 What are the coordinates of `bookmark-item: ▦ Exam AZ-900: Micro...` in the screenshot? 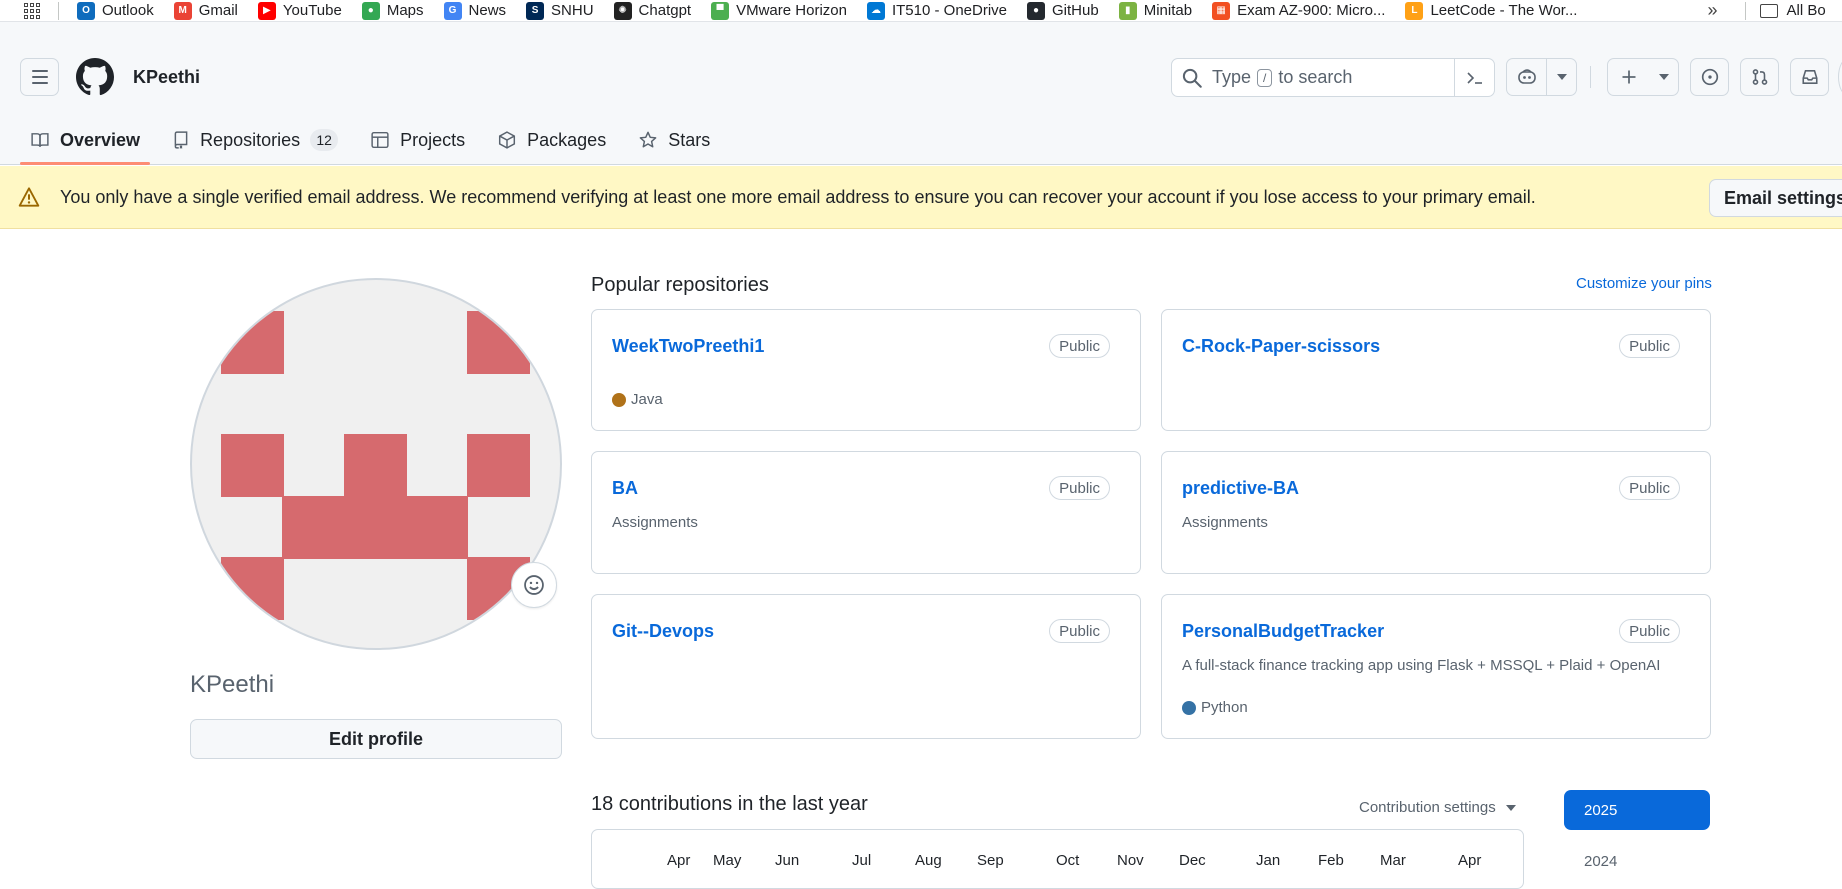 It's located at (1298, 10).